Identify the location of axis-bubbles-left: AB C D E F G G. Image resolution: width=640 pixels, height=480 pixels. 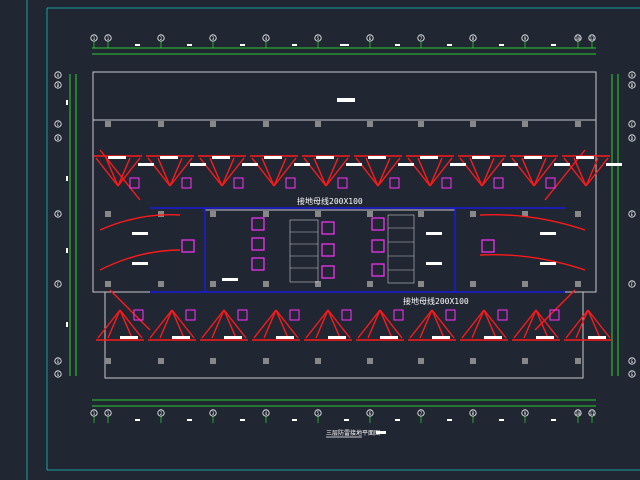
(61, 224).